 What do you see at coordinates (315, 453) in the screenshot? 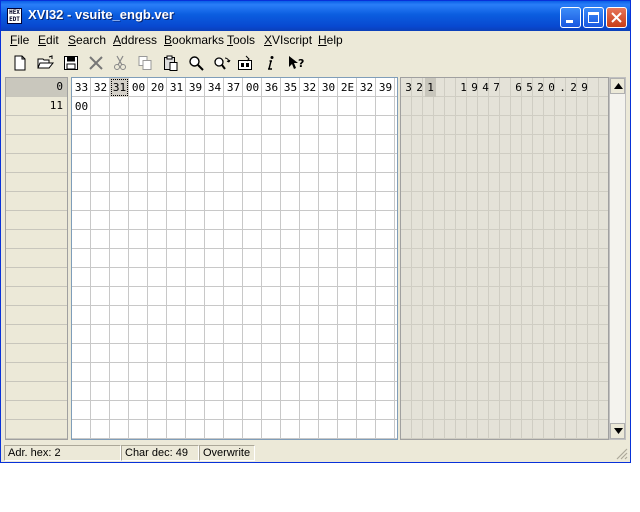
I see `status-bar: Adr. hex: 2 Char dec: 49 Overwrite` at bounding box center [315, 453].